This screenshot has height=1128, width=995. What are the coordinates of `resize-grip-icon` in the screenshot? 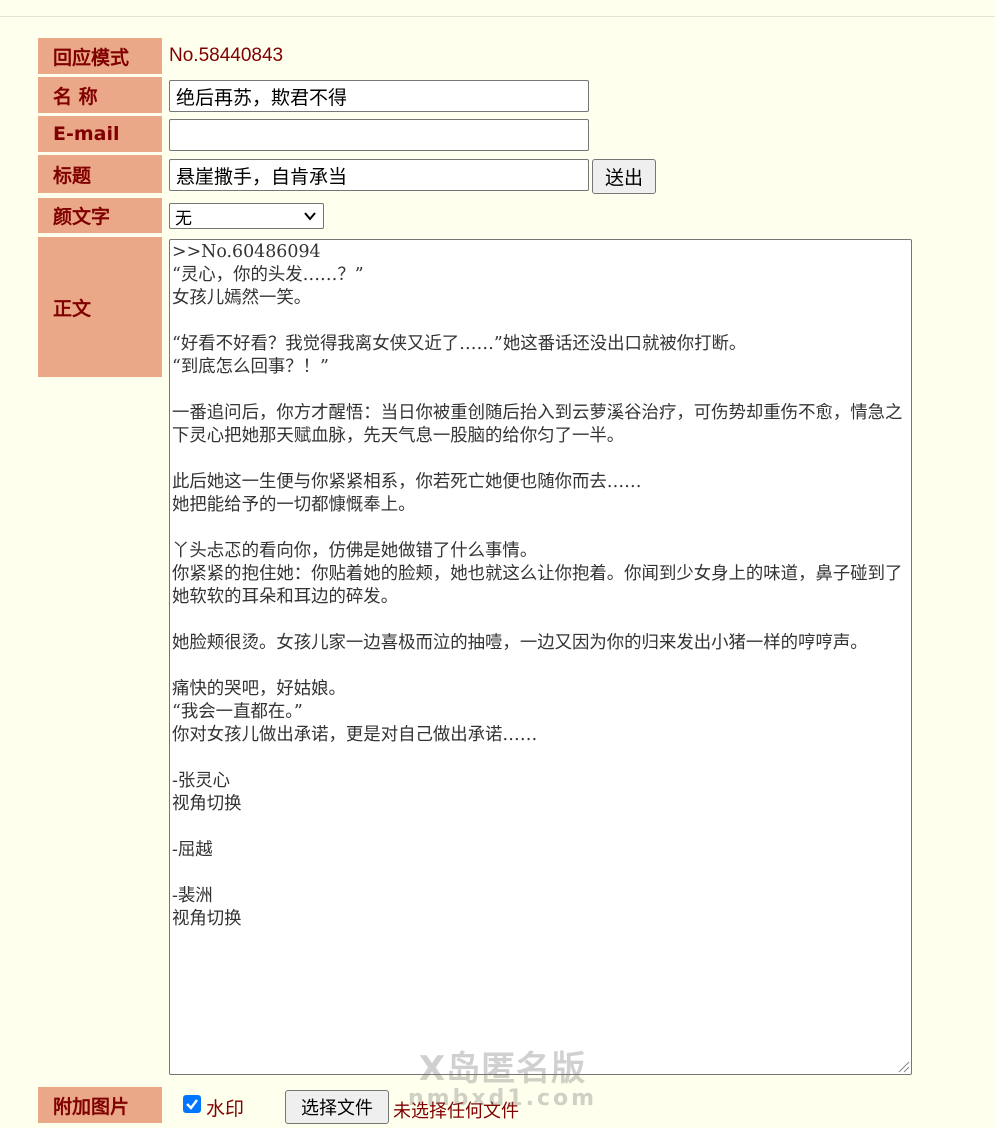 It's located at (903, 1066).